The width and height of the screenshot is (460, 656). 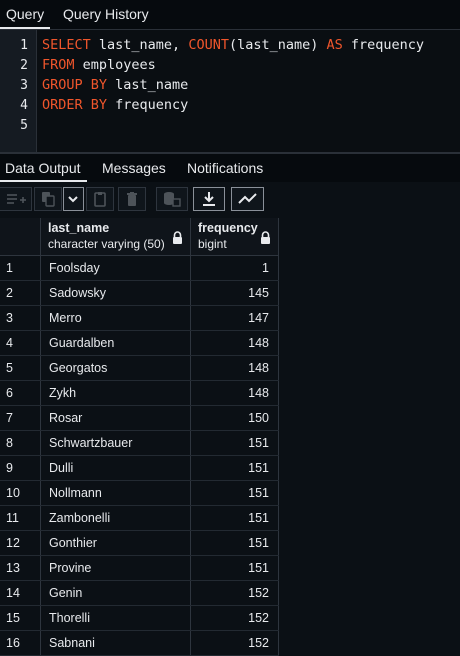 I want to click on lock-icon, so click(x=177, y=239).